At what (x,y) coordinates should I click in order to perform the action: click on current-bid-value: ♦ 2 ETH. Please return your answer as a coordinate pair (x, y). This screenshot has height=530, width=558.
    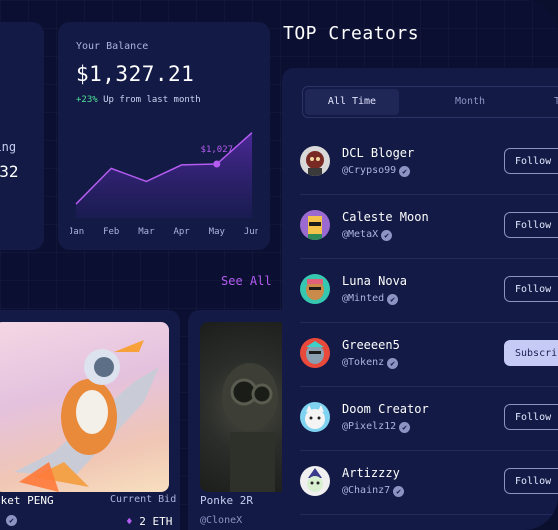
    Looking at the image, I should click on (149, 521).